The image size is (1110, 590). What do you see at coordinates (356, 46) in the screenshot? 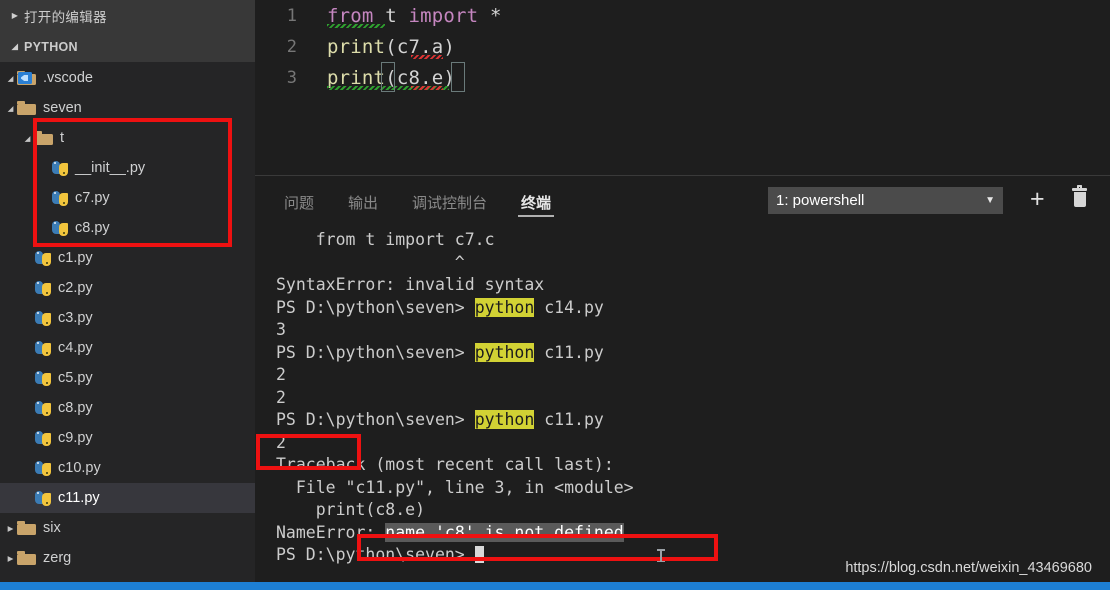
I see `code-token: print` at bounding box center [356, 46].